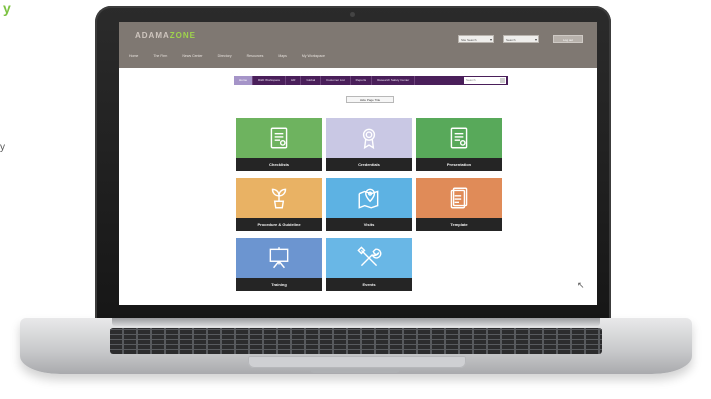 The height and width of the screenshot is (399, 711). I want to click on webcam, so click(352, 14).